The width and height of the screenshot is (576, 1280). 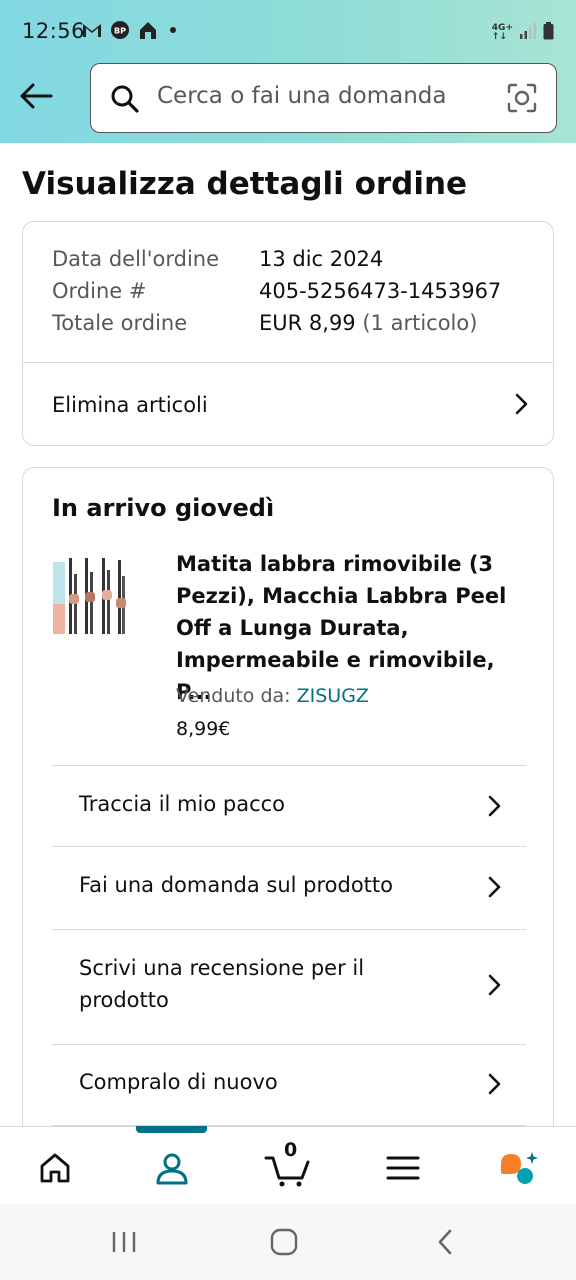 I want to click on buy-again-label: Compralo di nuovo, so click(x=178, y=1082).